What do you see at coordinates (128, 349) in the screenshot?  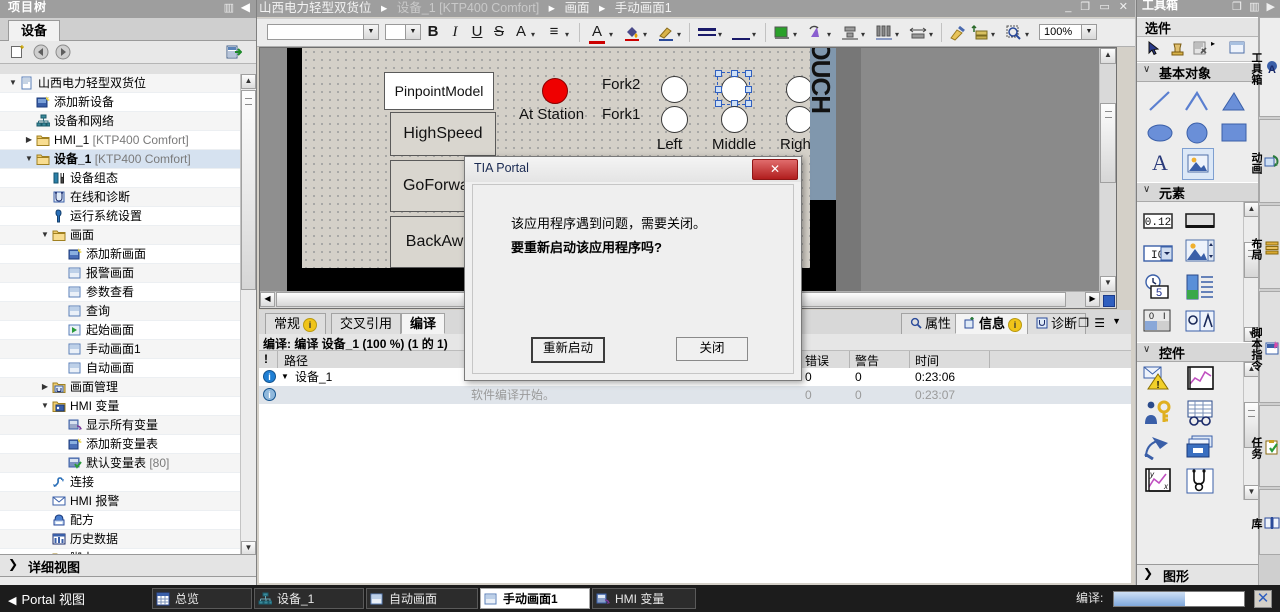 I see `tree-item-14: 手动画面1` at bounding box center [128, 349].